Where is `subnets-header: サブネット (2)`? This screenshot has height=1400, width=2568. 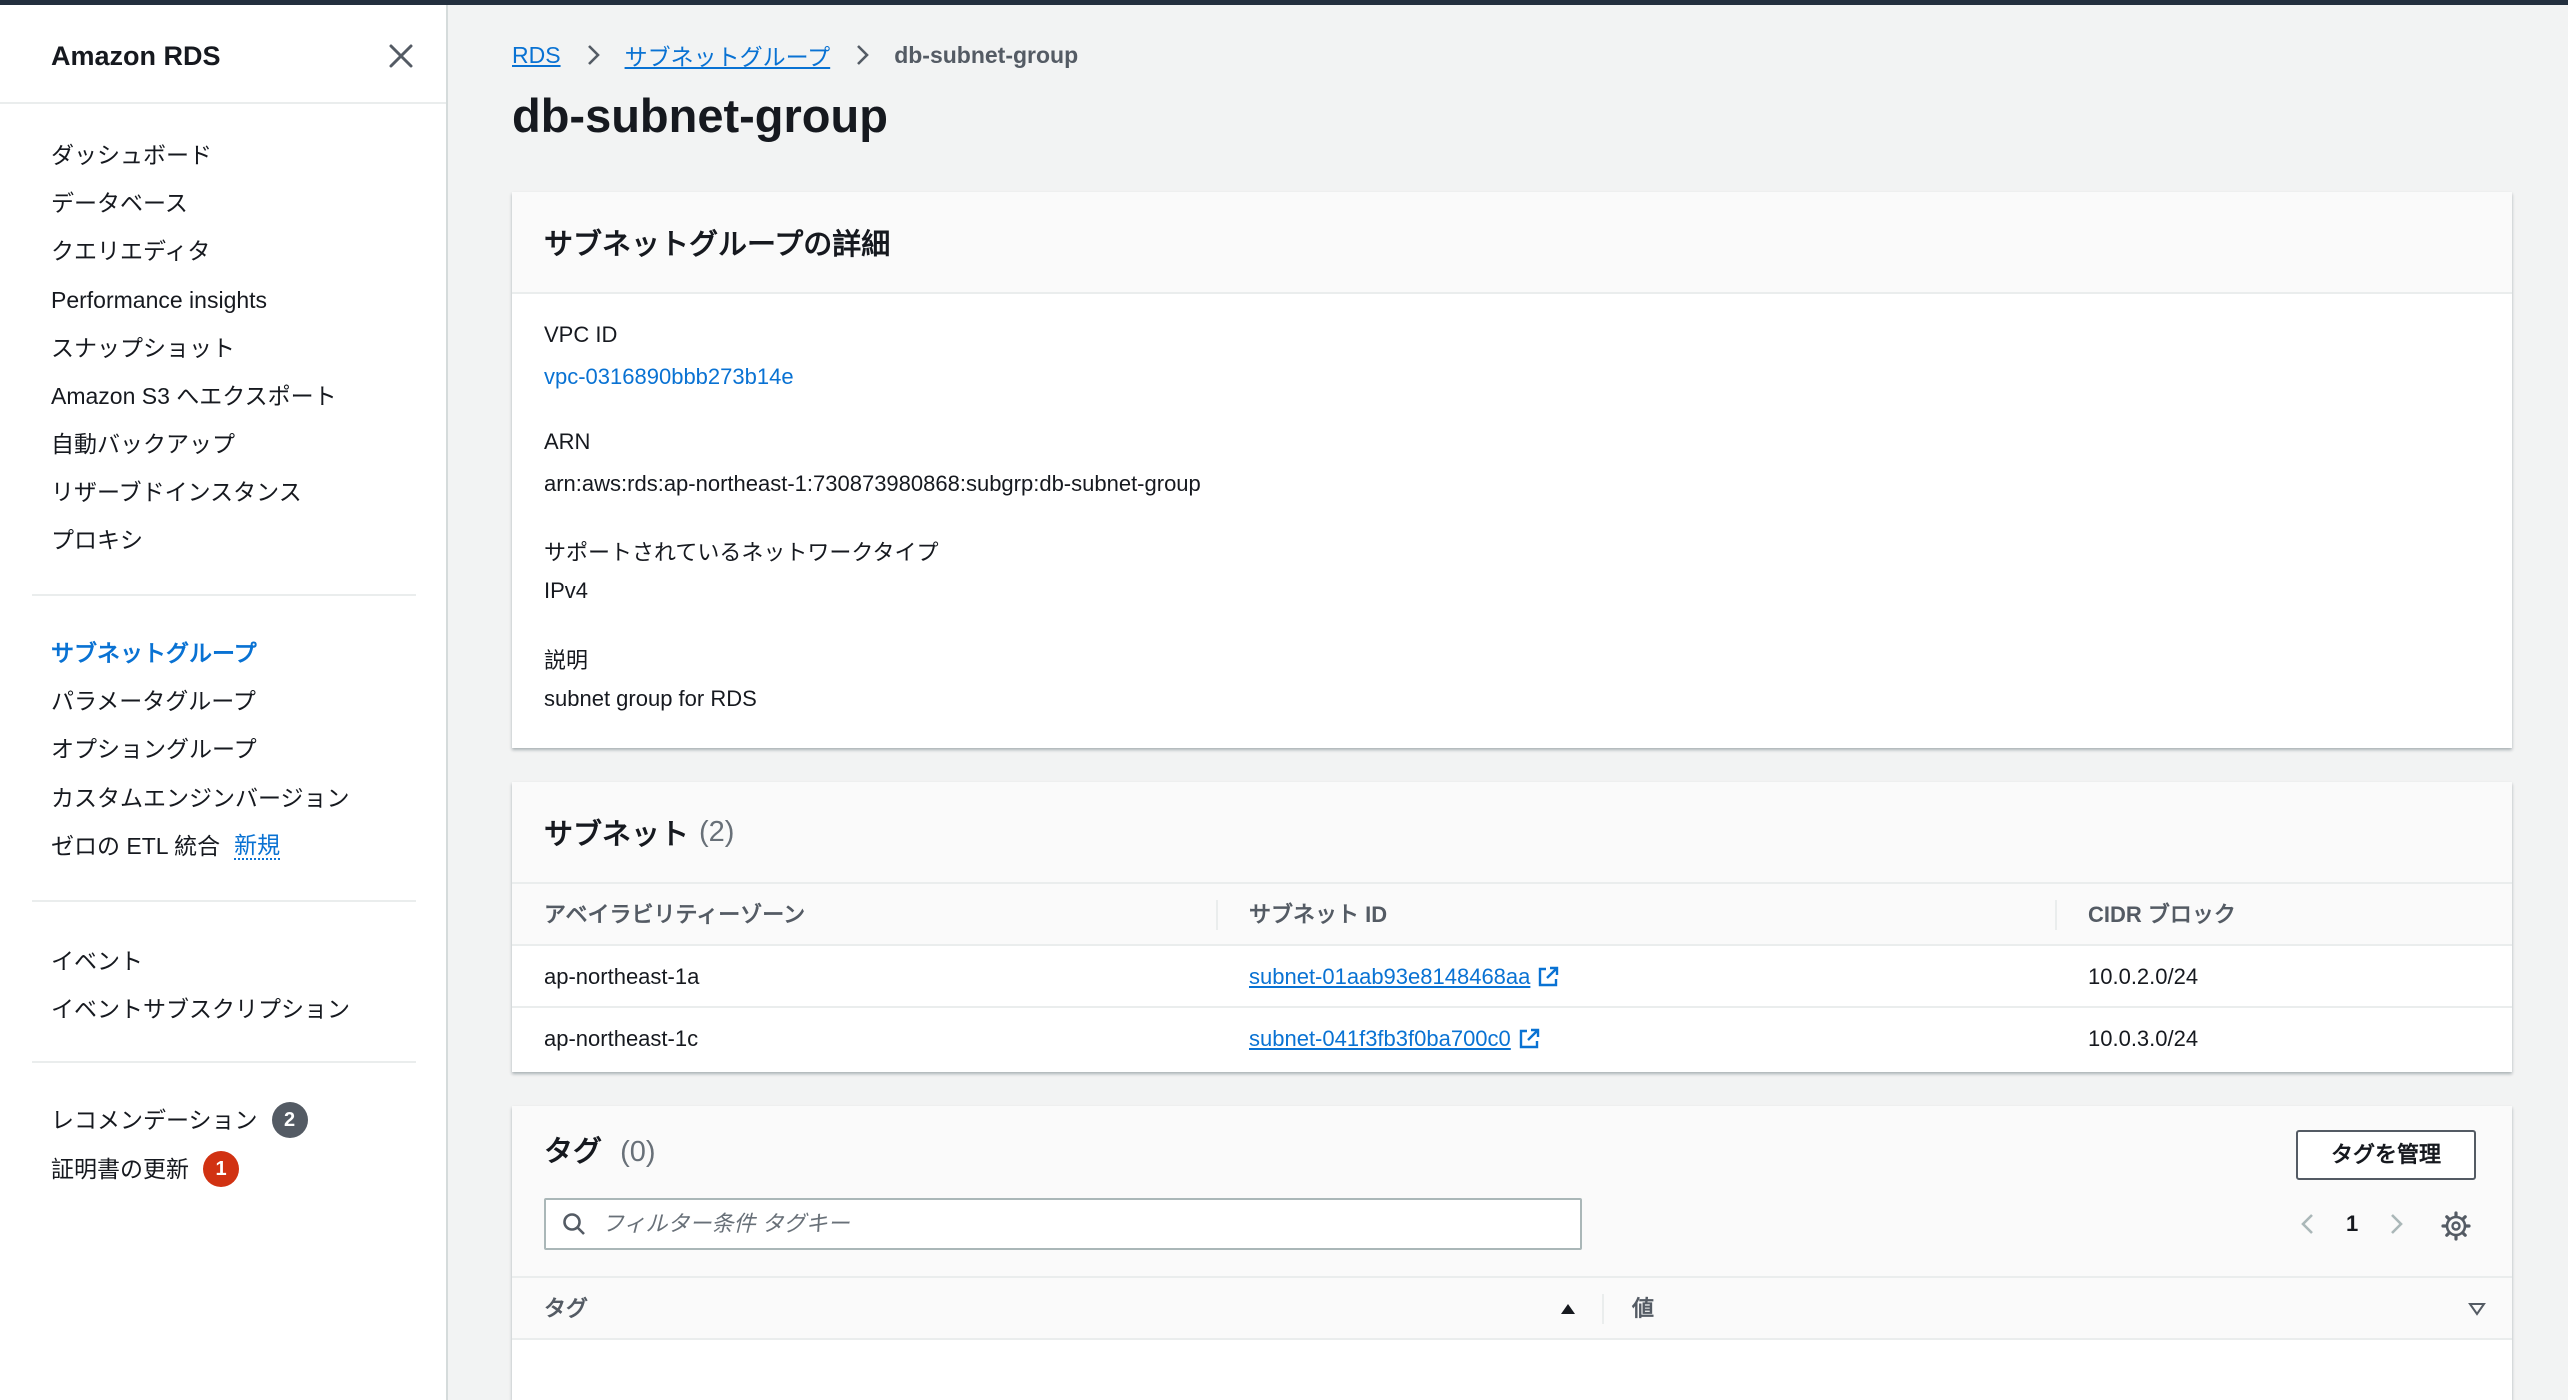 subnets-header: サブネット (2) is located at coordinates (1512, 833).